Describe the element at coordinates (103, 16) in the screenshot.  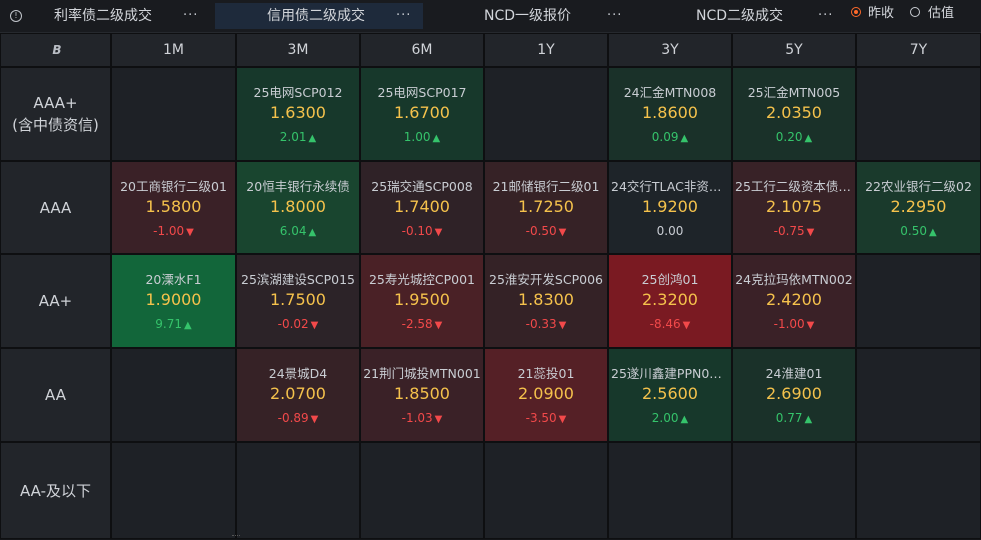
I see `tab-label: 利率债二级成交` at that location.